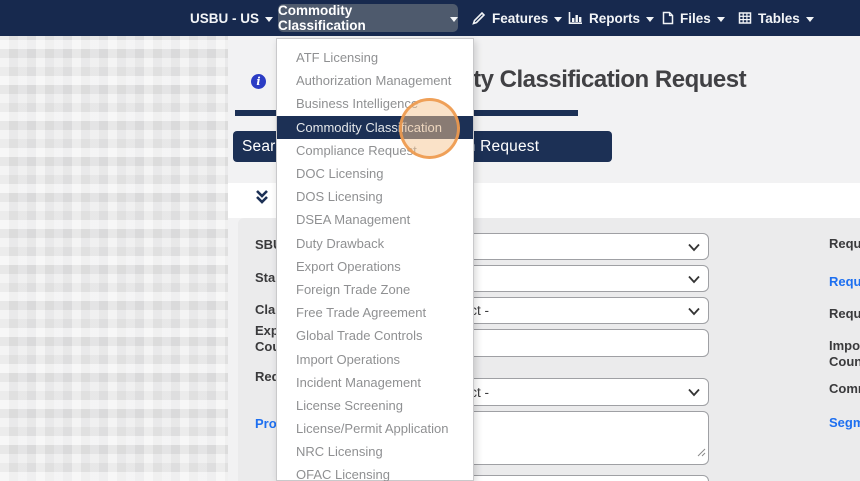 The image size is (860, 481). Describe the element at coordinates (322, 18) in the screenshot. I see `nav-commodity-label: Commodity Classification` at that location.